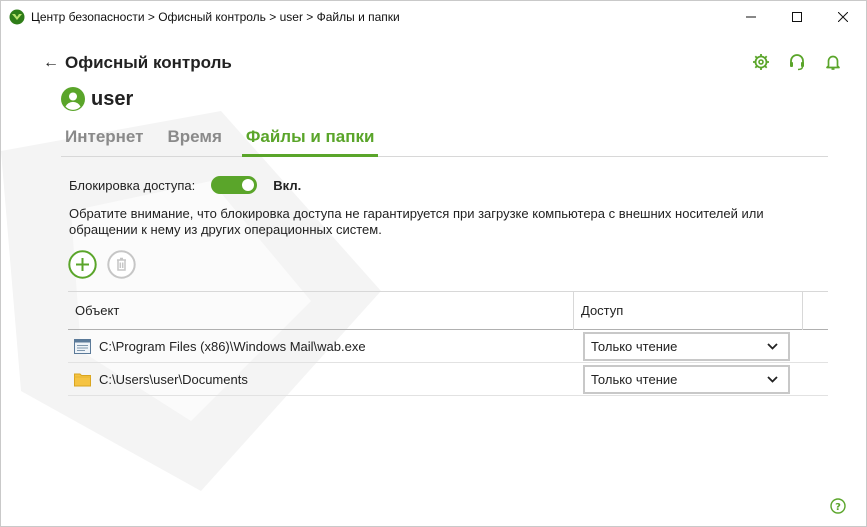 The width and height of the screenshot is (867, 527). I want to click on user-name: user, so click(112, 98).